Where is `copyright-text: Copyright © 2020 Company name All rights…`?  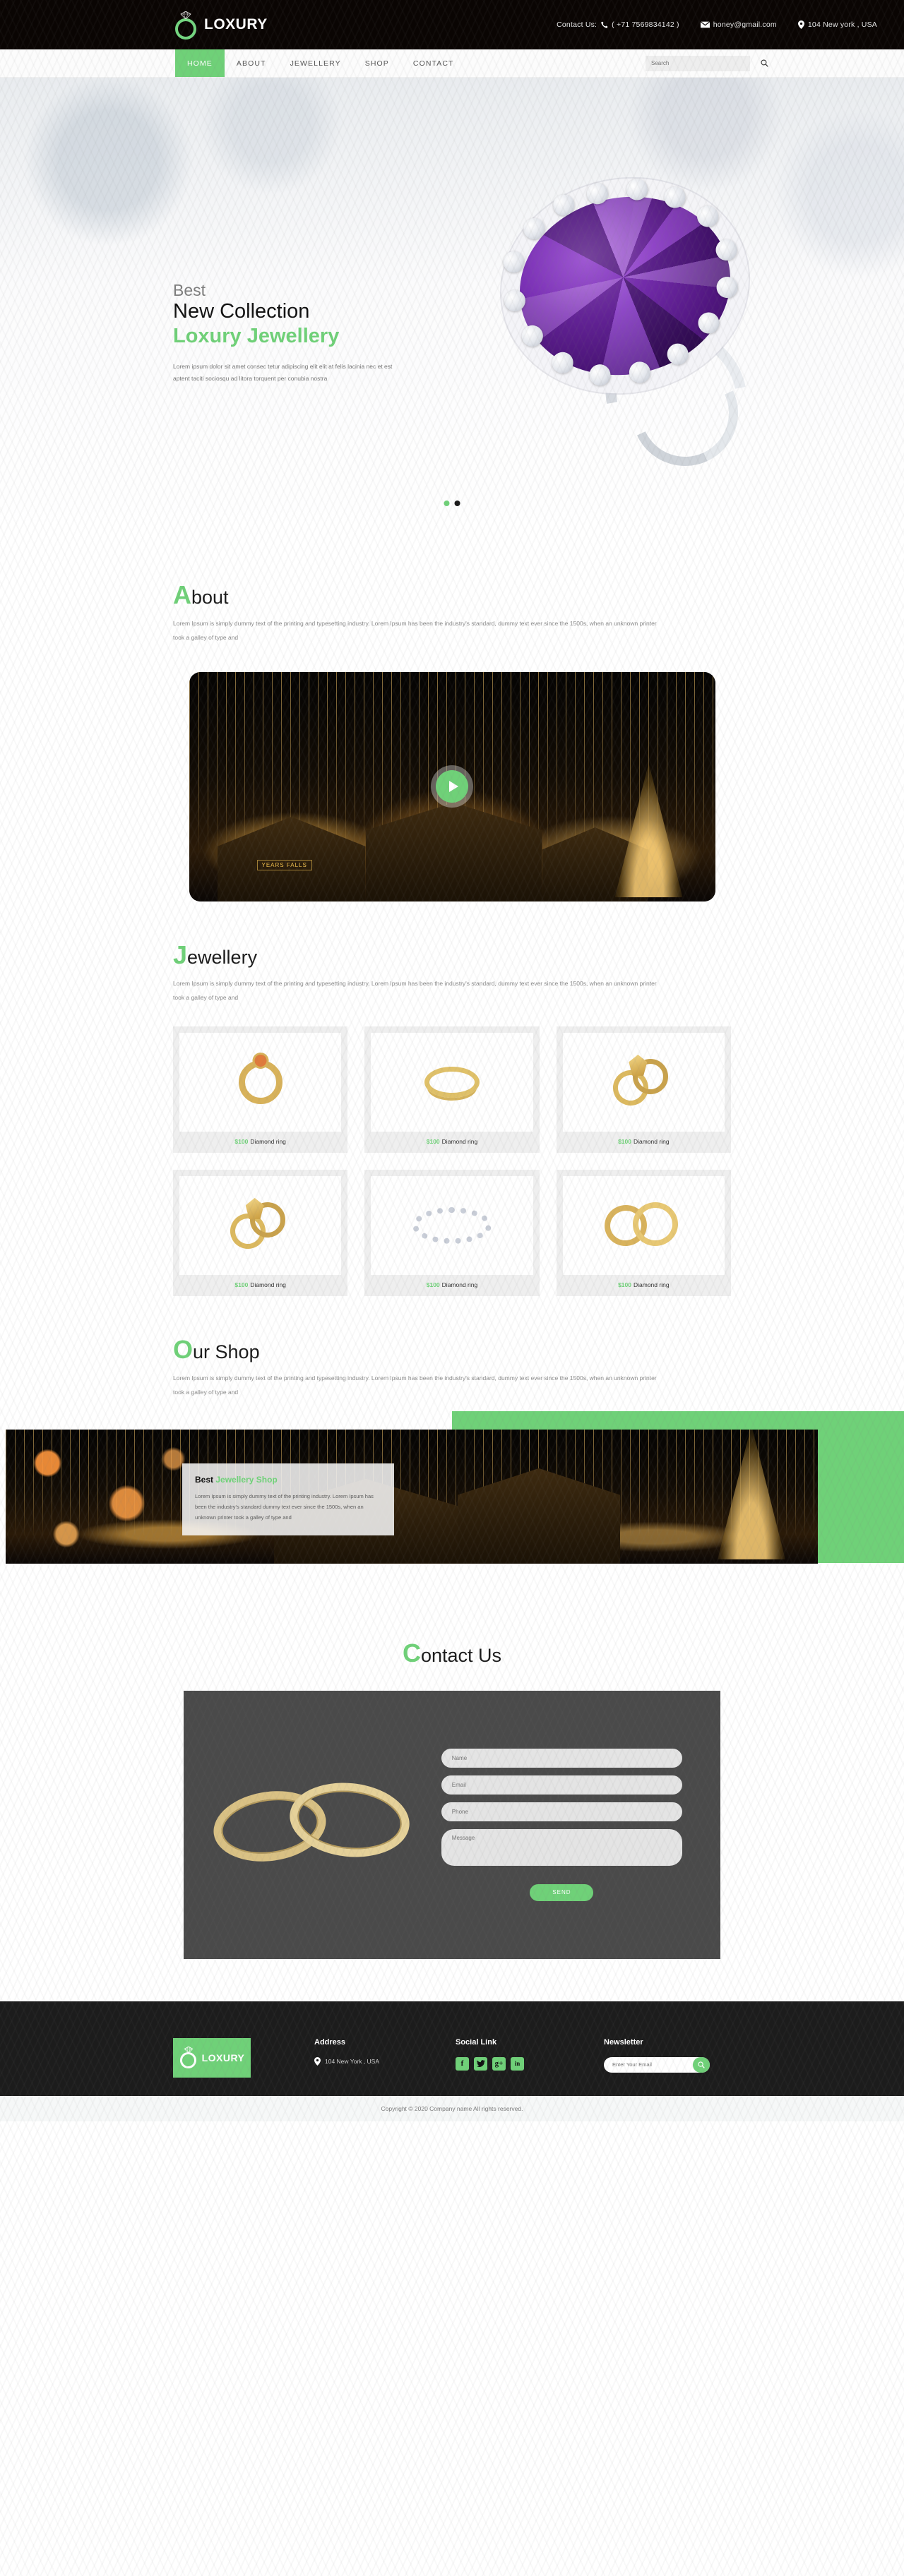
copyright-text: Copyright © 2020 Company name All rights… is located at coordinates (452, 2108).